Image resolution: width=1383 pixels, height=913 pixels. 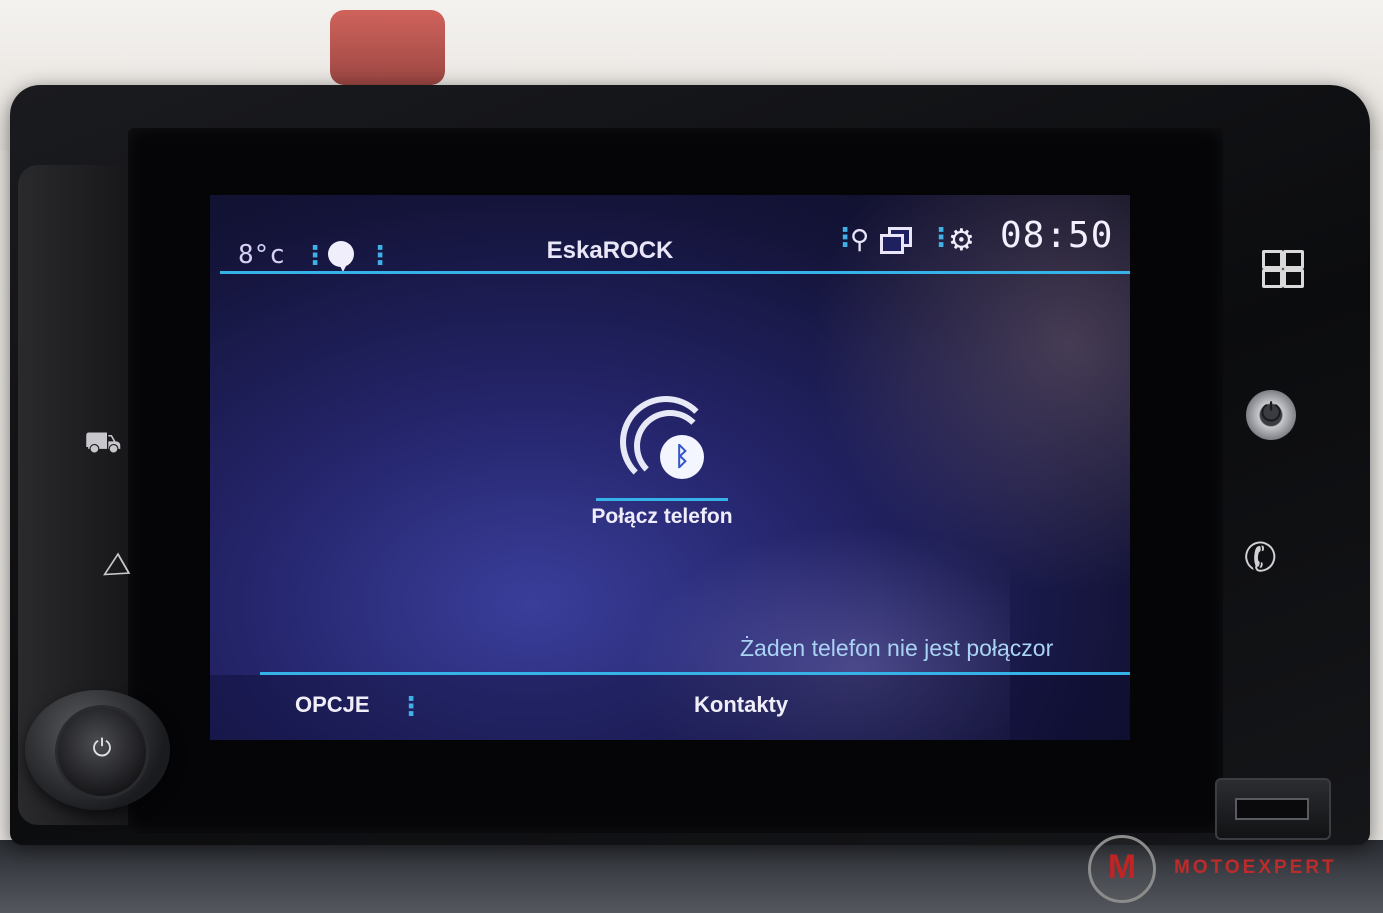 I want to click on clock: 08:50, so click(x=1057, y=235).